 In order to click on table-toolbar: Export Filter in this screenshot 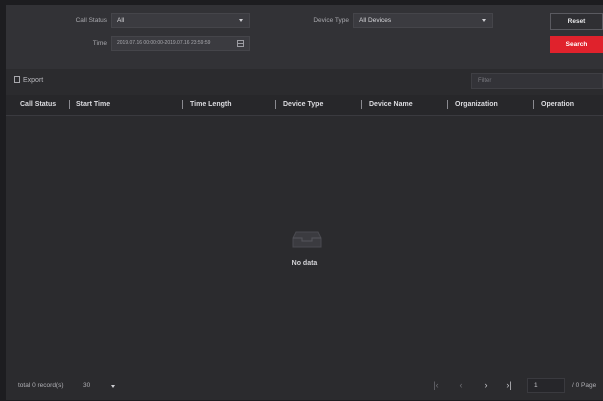, I will do `click(304, 81)`.